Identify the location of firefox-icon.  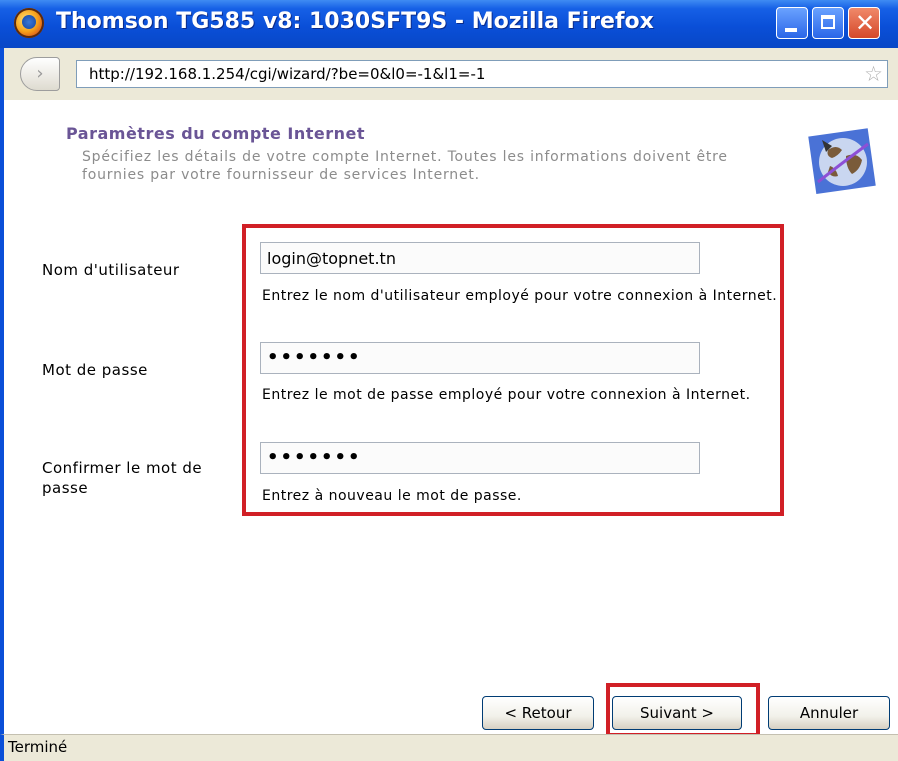
(29, 23).